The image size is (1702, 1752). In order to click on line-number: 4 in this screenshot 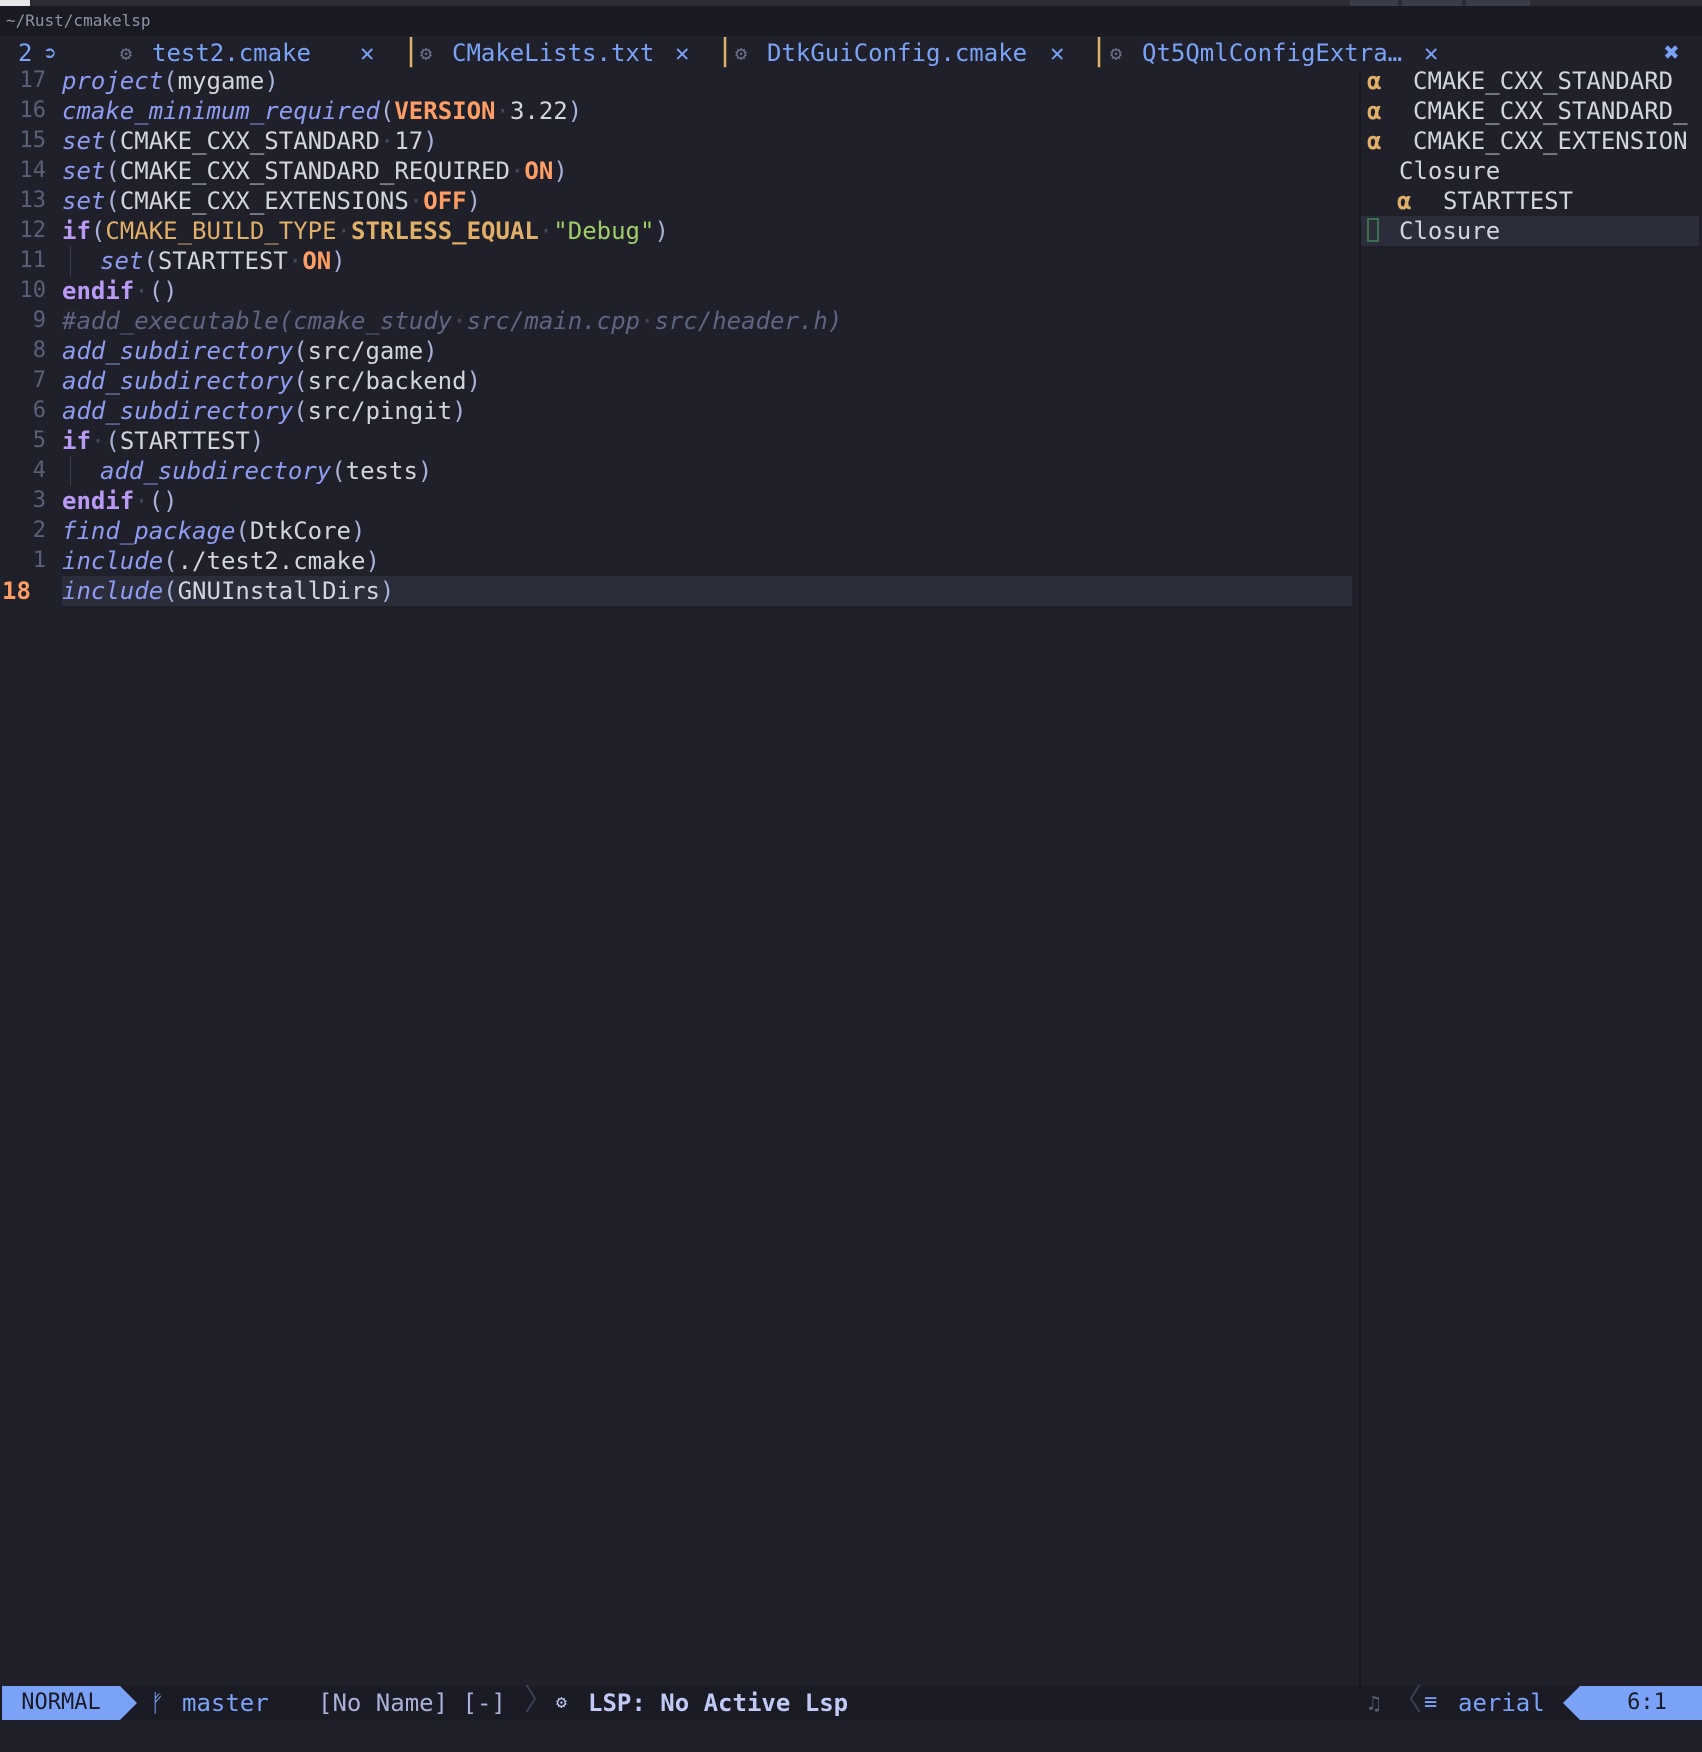, I will do `click(39, 470)`.